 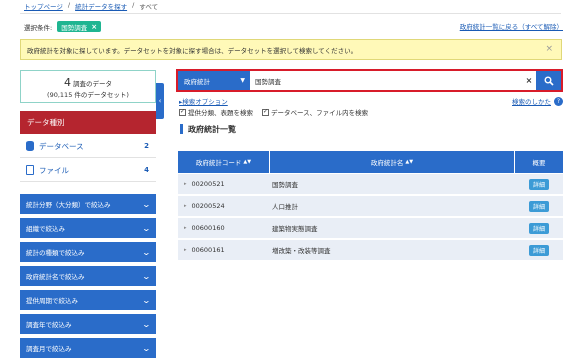 What do you see at coordinates (529, 80) in the screenshot?
I see `clear-icon: ×` at bounding box center [529, 80].